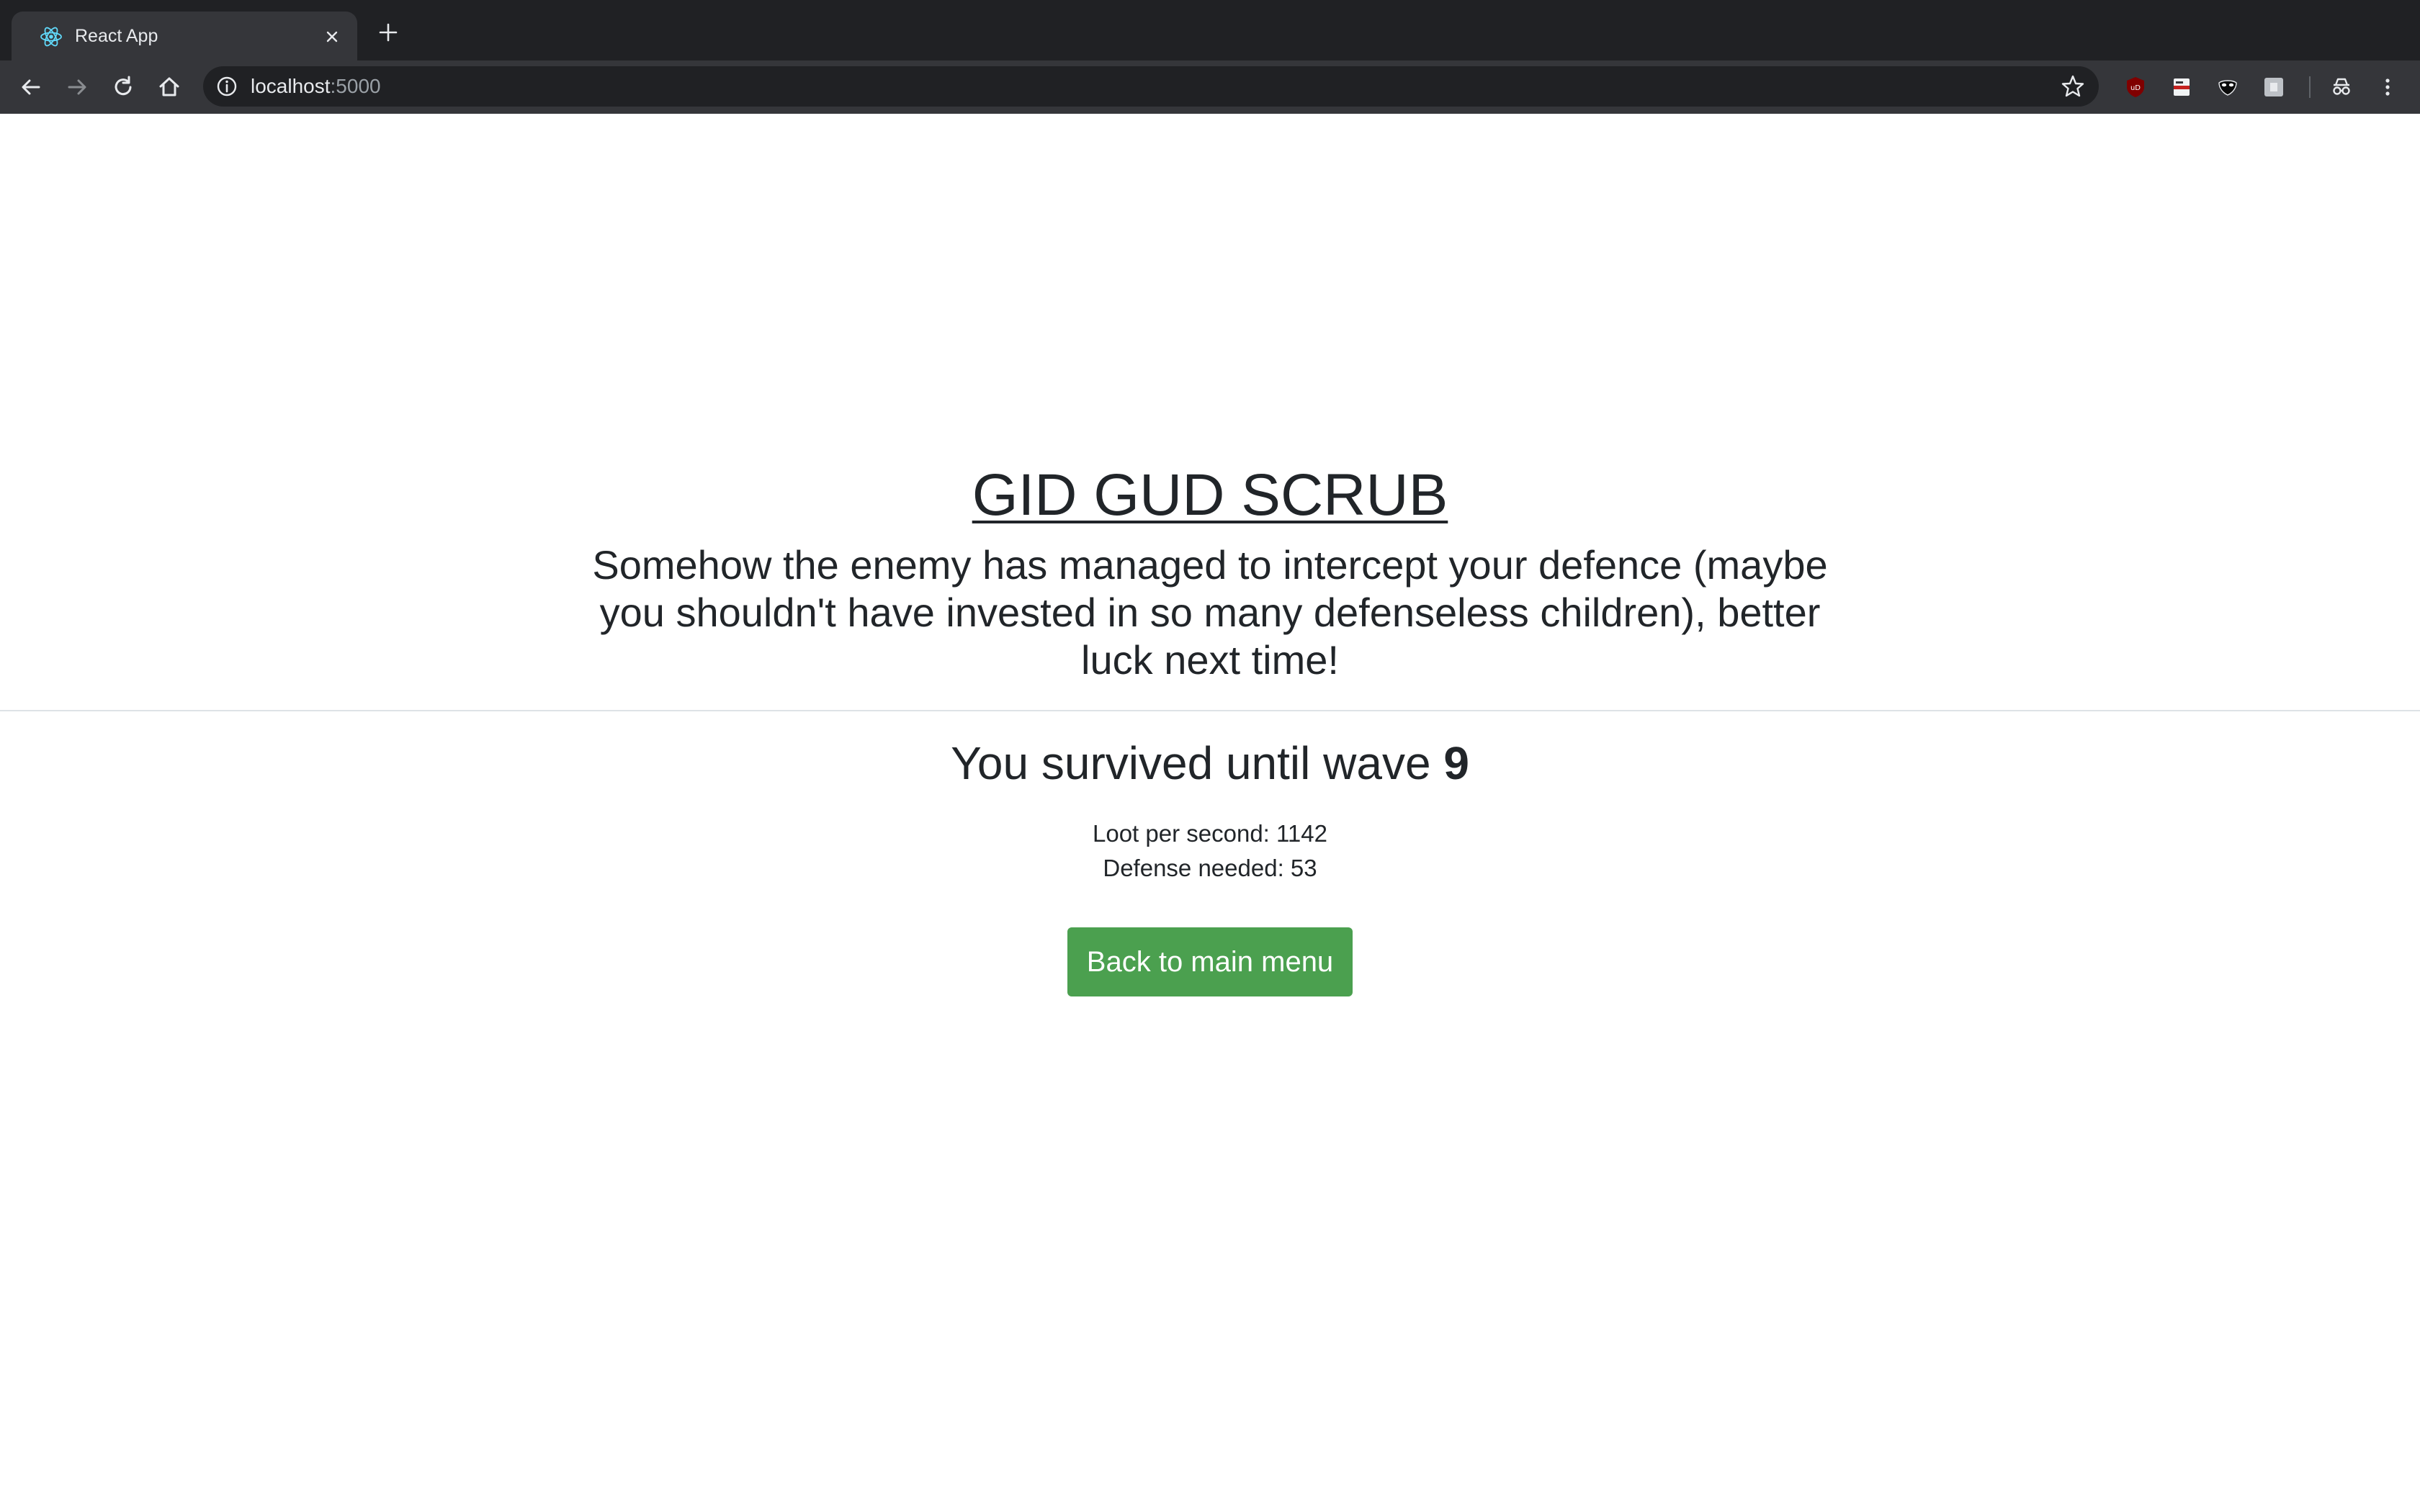 Image resolution: width=2420 pixels, height=1512 pixels. Describe the element at coordinates (116, 36) in the screenshot. I see `tab-title: React App` at that location.